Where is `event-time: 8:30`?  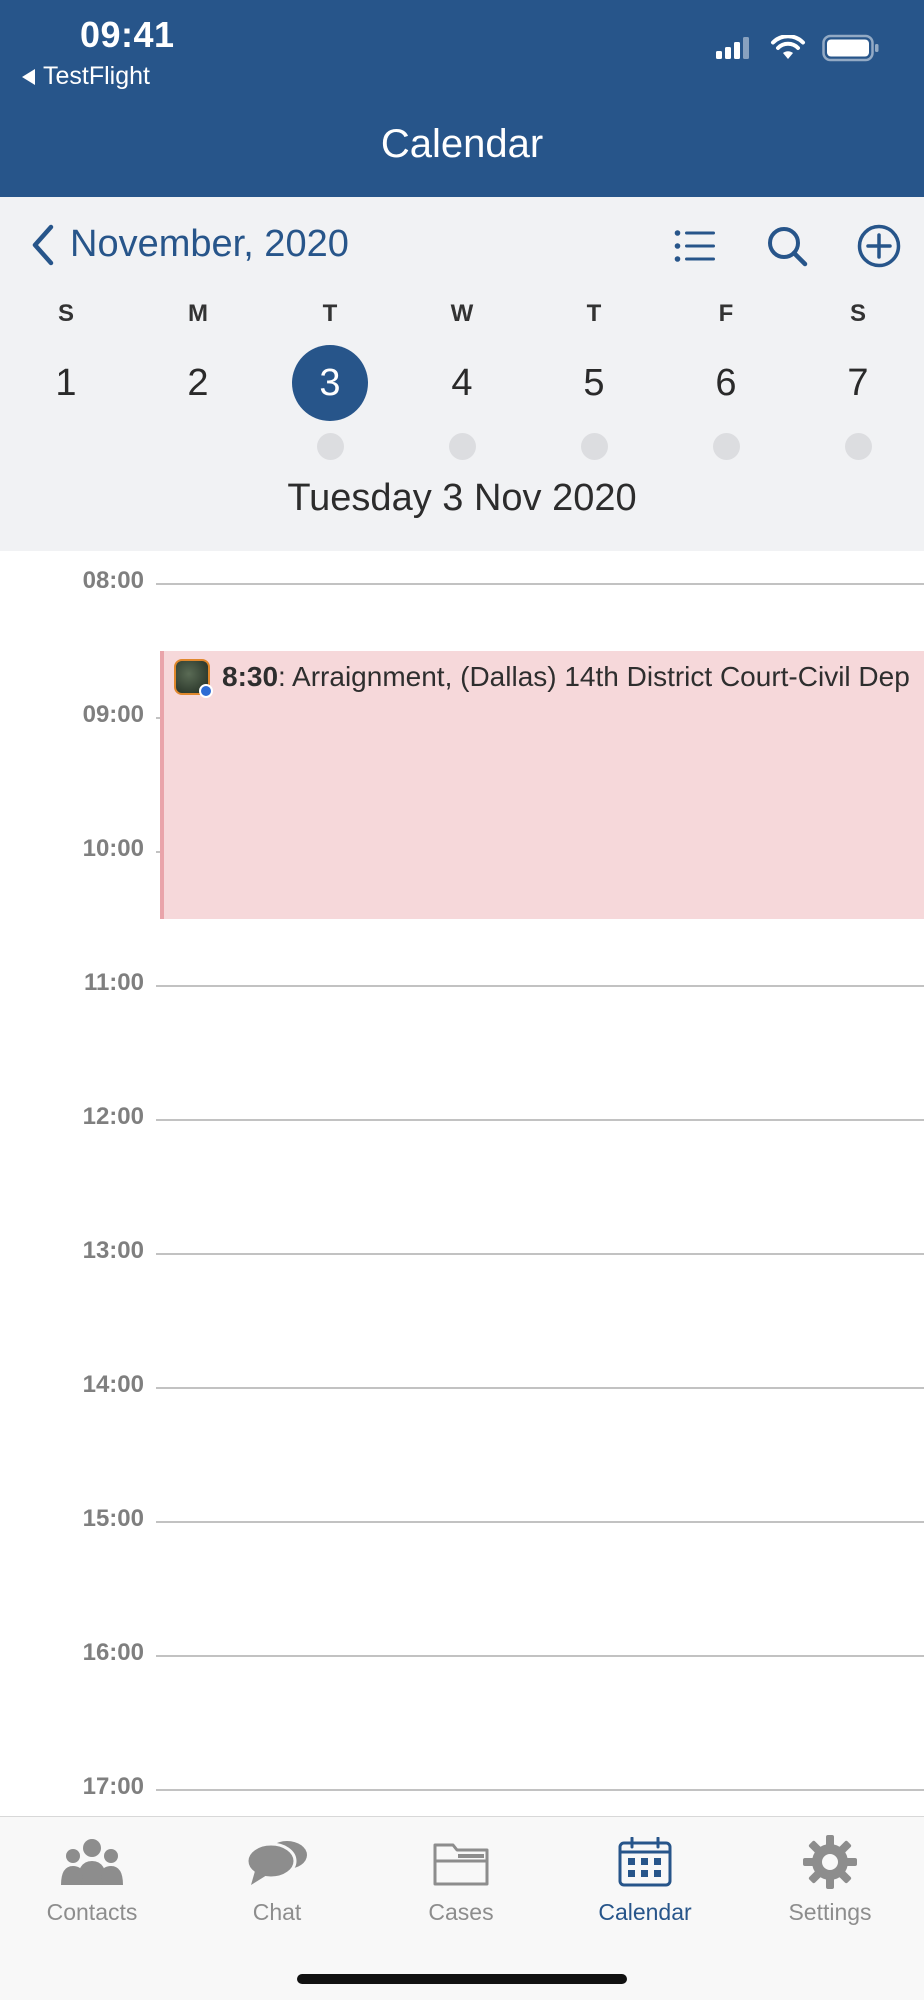
event-time: 8:30 is located at coordinates (250, 676).